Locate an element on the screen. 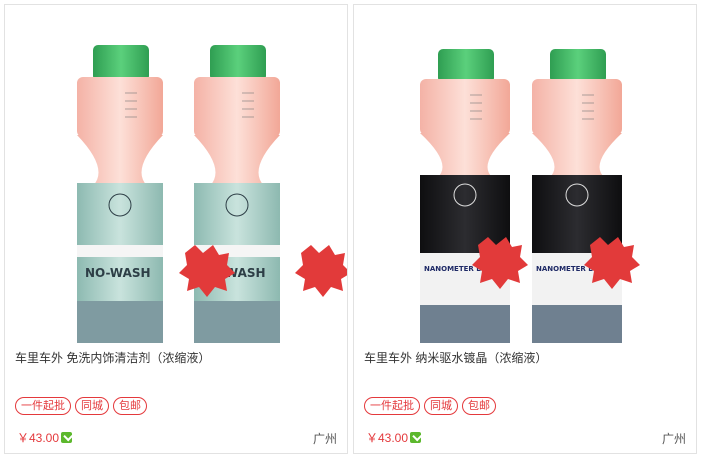 The image size is (701, 457). product-title: 车里车外 纳米驱水镀晶（浓缩液） is located at coordinates (524, 357).